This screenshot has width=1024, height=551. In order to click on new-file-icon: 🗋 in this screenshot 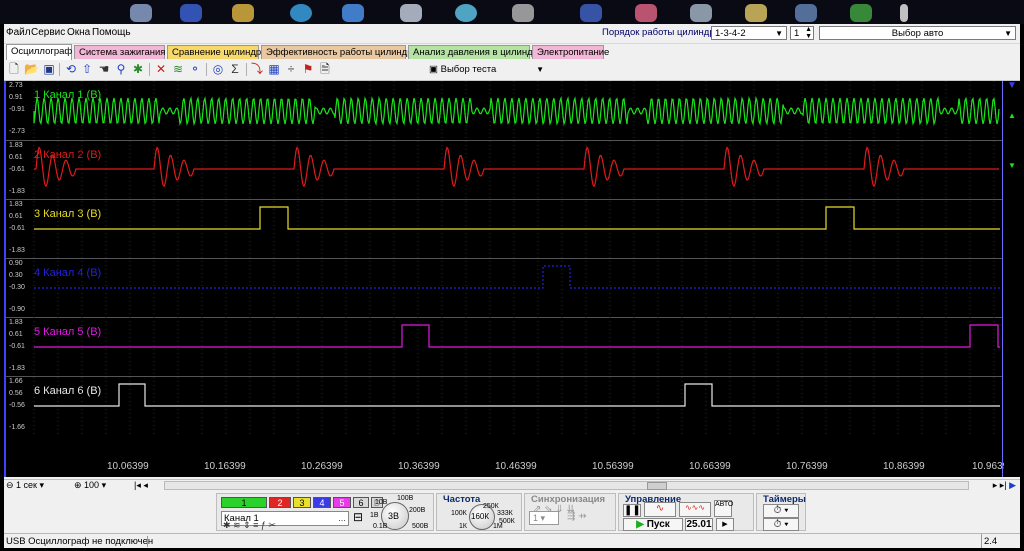, I will do `click(14, 69)`.